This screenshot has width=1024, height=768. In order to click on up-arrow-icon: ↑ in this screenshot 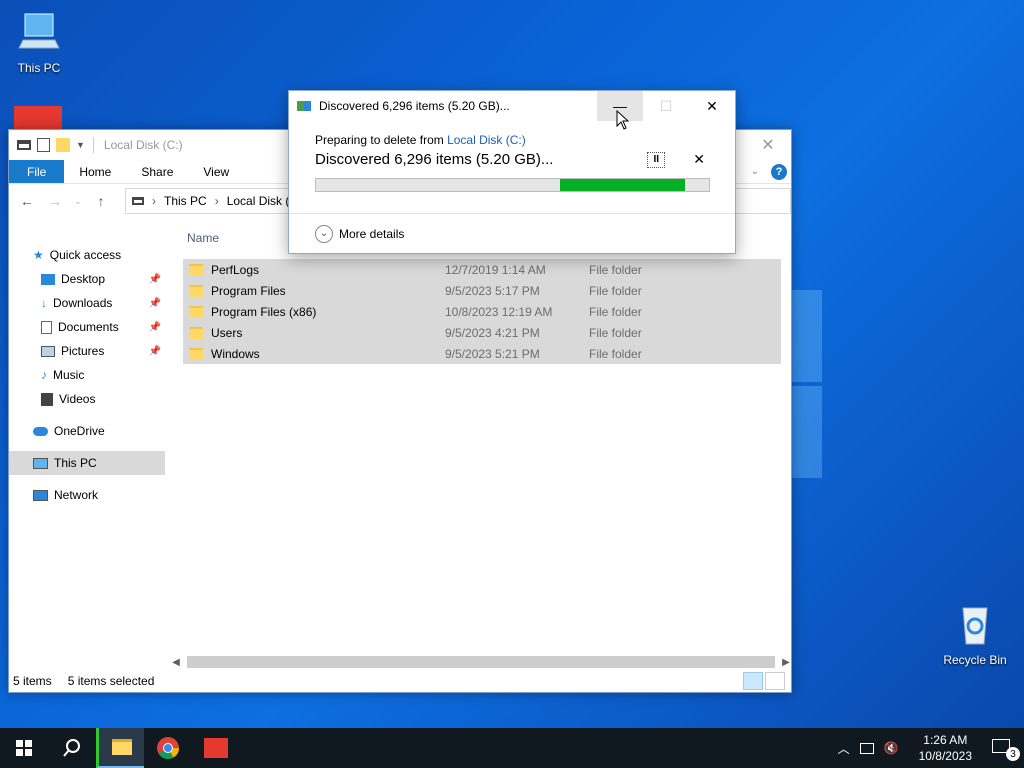, I will do `click(101, 201)`.